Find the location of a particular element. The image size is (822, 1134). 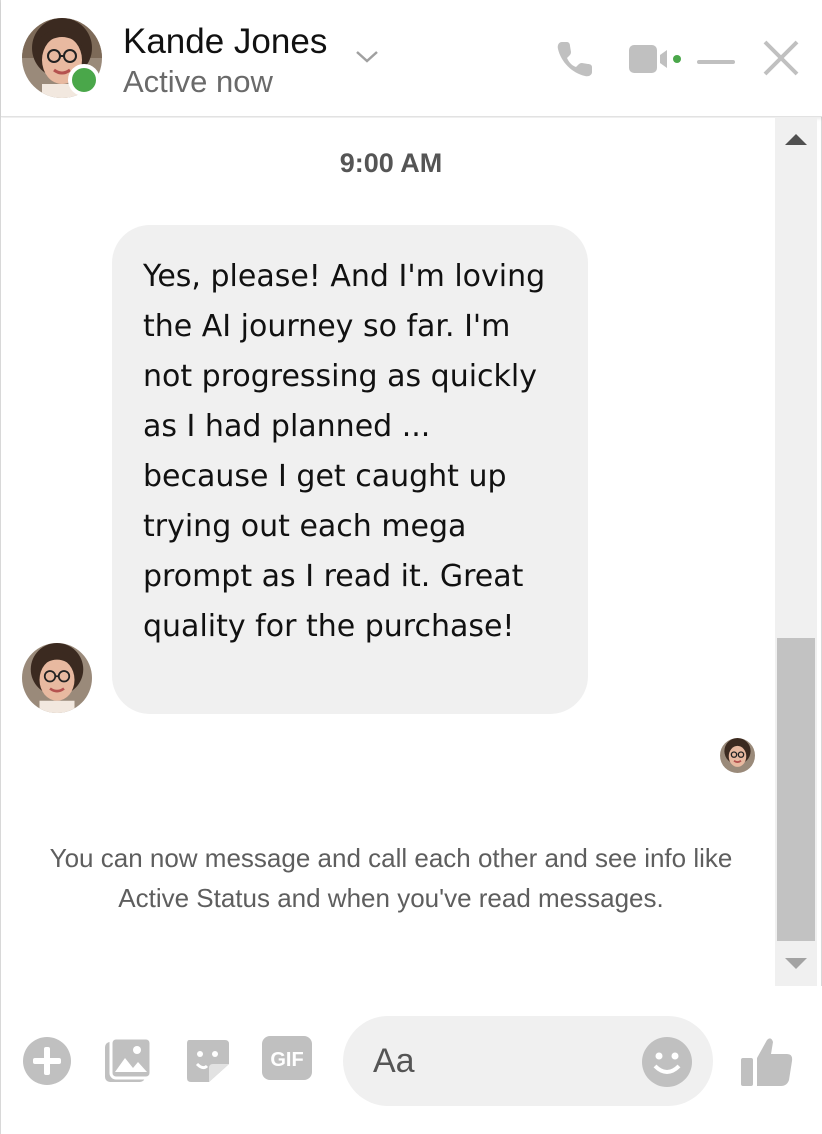

photo-icon is located at coordinates (128, 1061).